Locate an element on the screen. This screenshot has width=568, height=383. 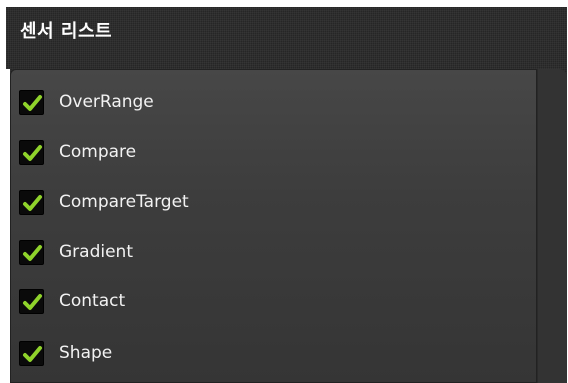
sensor-label: Gradient is located at coordinates (96, 252).